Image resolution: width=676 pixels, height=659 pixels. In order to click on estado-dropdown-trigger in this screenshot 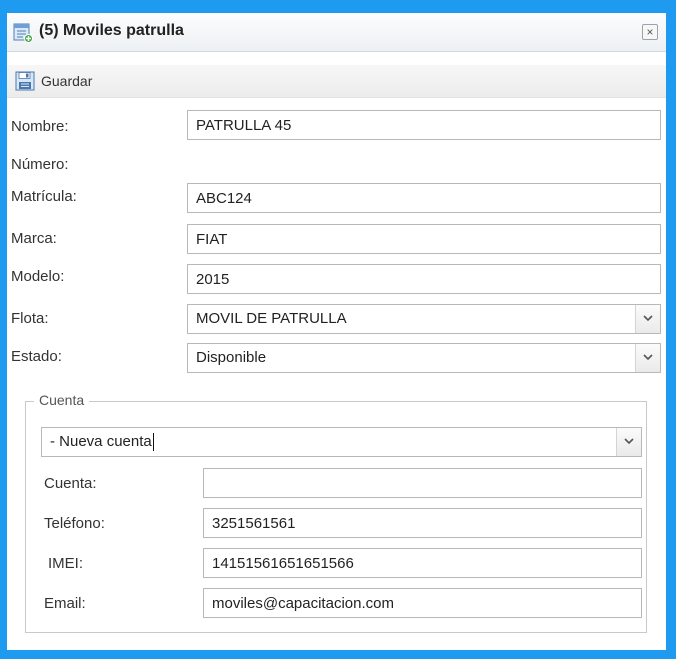, I will do `click(647, 358)`.